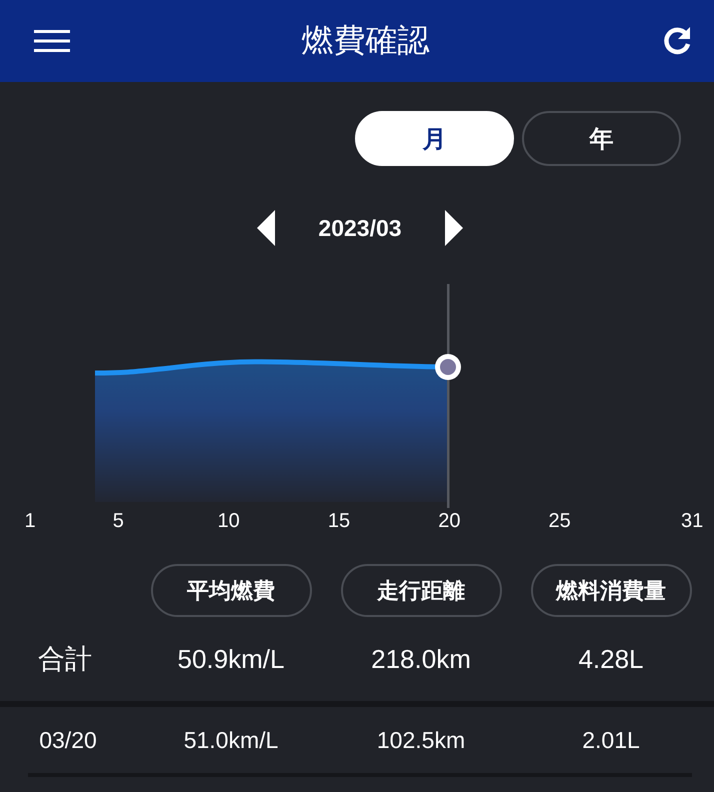 Image resolution: width=714 pixels, height=792 pixels. Describe the element at coordinates (366, 40) in the screenshot. I see `screen-title: 燃費確認` at that location.